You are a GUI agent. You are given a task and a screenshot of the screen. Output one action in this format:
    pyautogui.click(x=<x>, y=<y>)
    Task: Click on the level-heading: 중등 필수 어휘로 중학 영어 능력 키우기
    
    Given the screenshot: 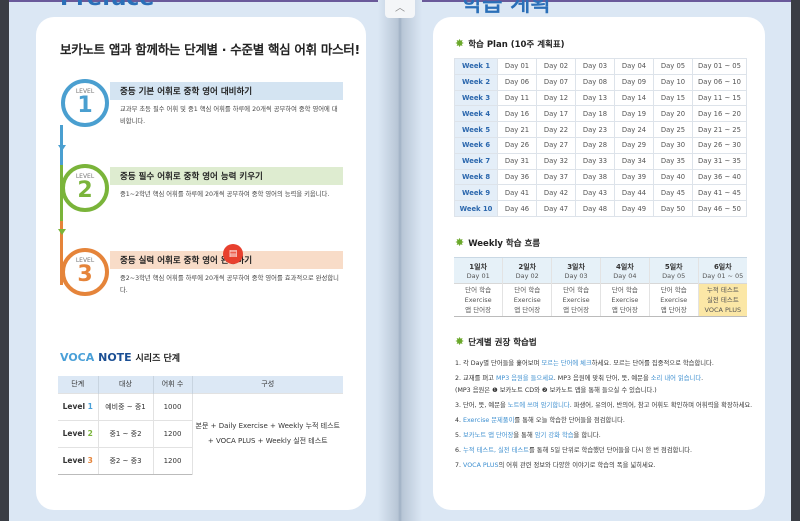 What is the action you would take?
    pyautogui.click(x=226, y=176)
    